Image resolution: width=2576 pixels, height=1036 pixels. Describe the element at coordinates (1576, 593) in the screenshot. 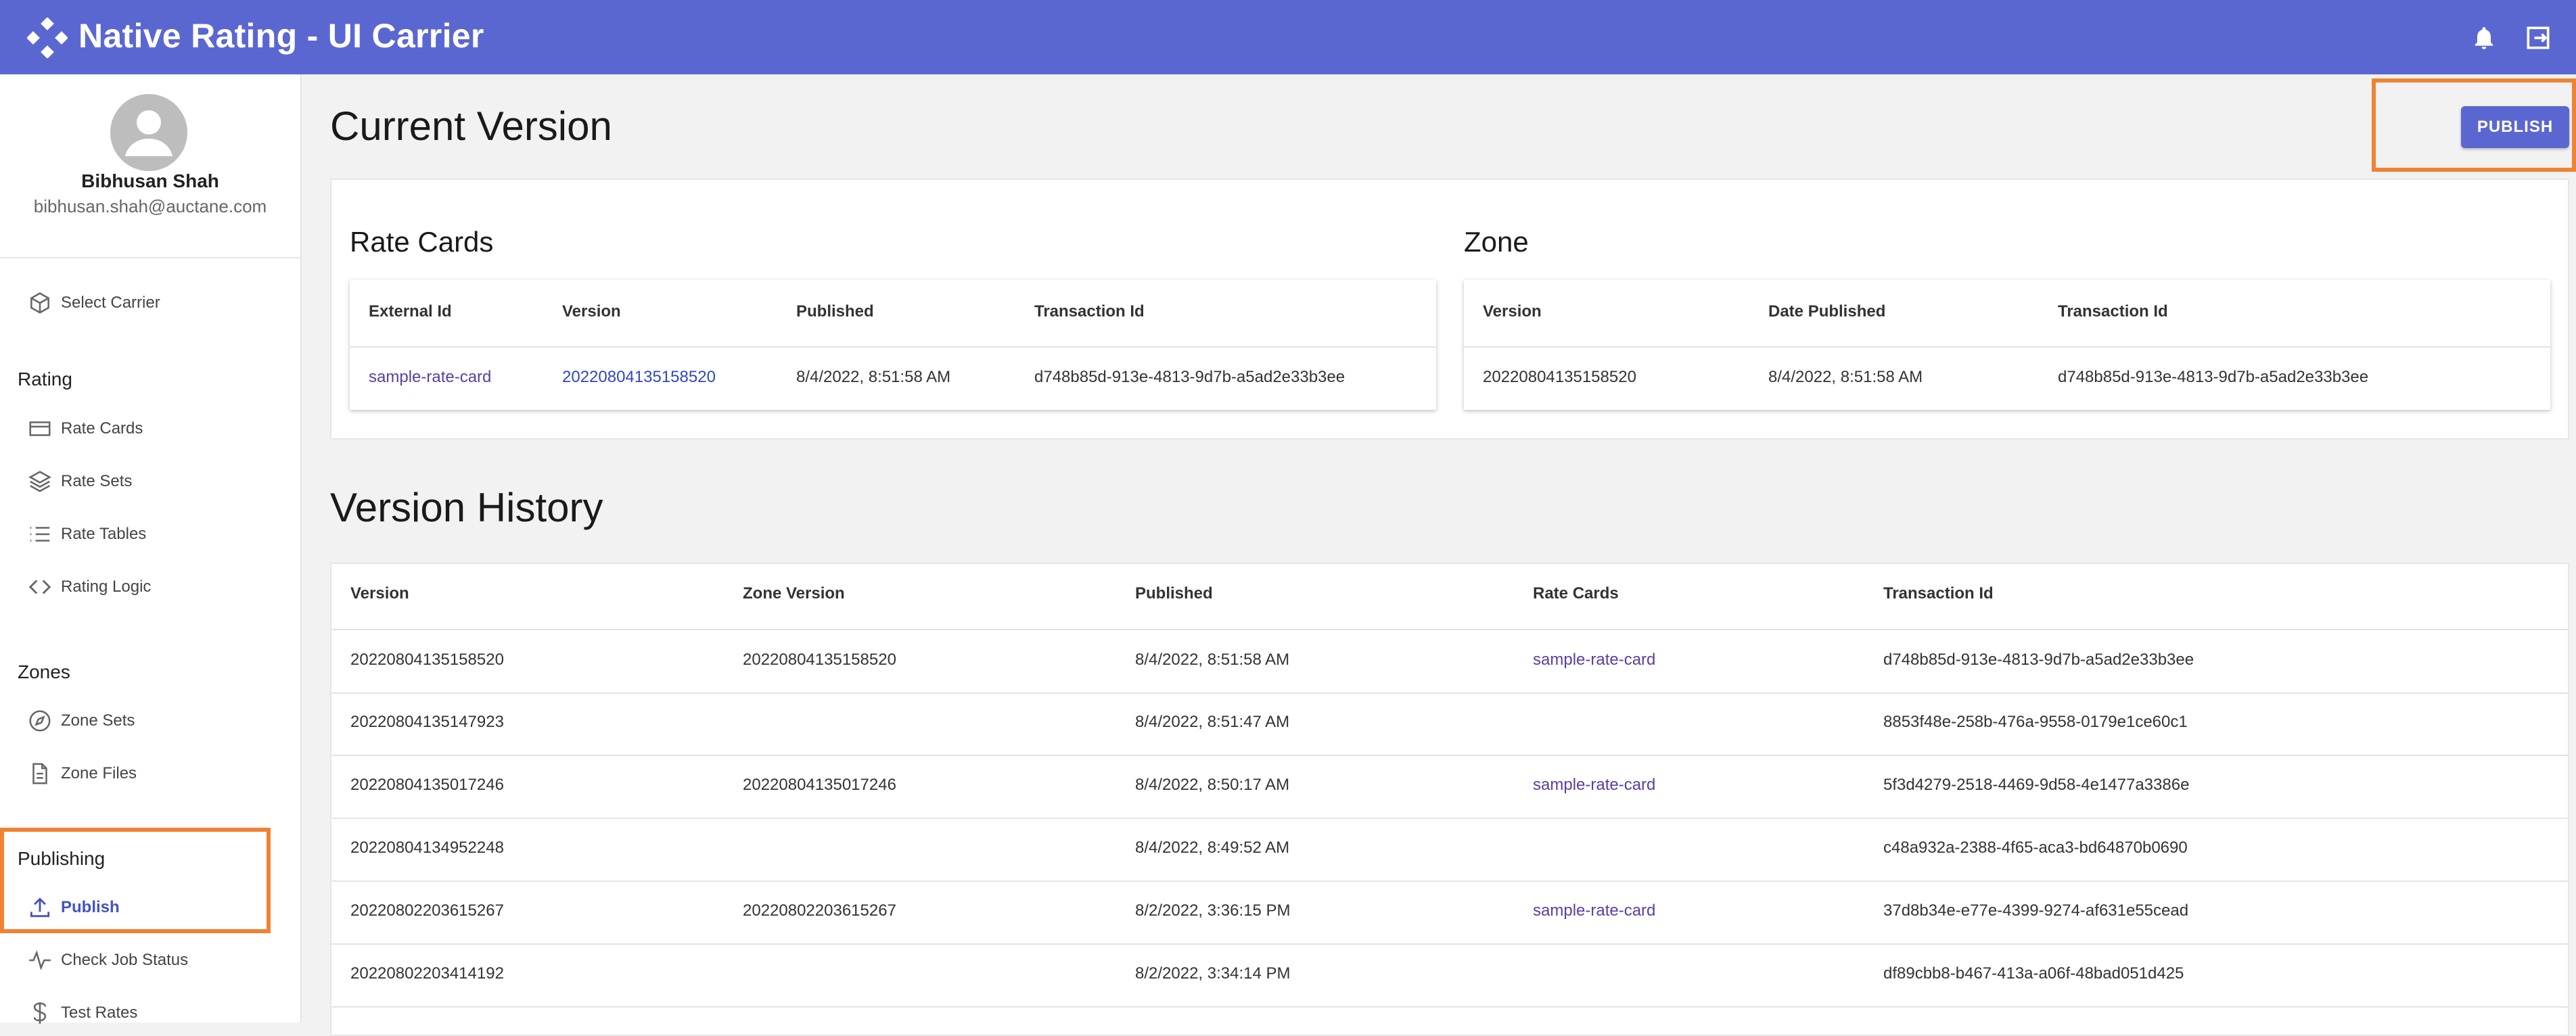

I see `column-header: Rate Cards` at that location.